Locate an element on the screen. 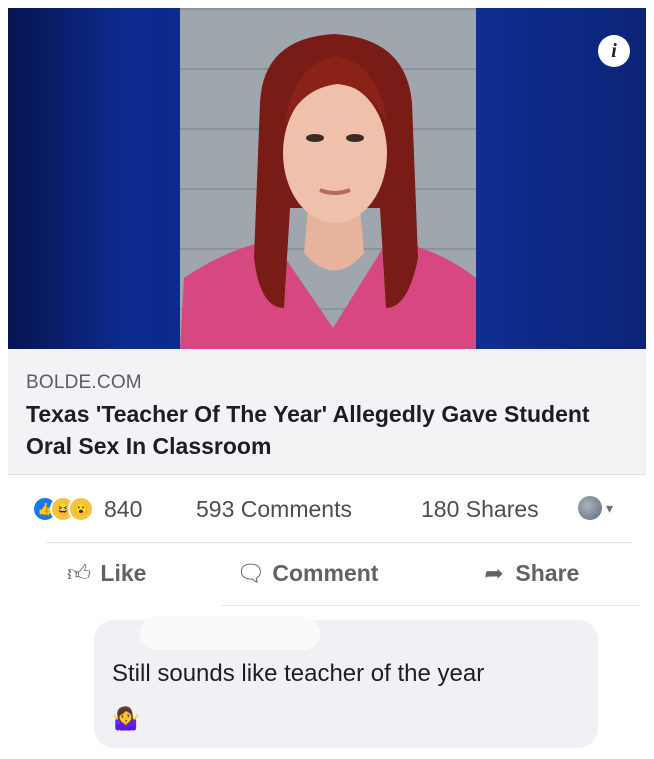 The height and width of the screenshot is (759, 654). share-button: ➦ Share is located at coordinates (529, 576).